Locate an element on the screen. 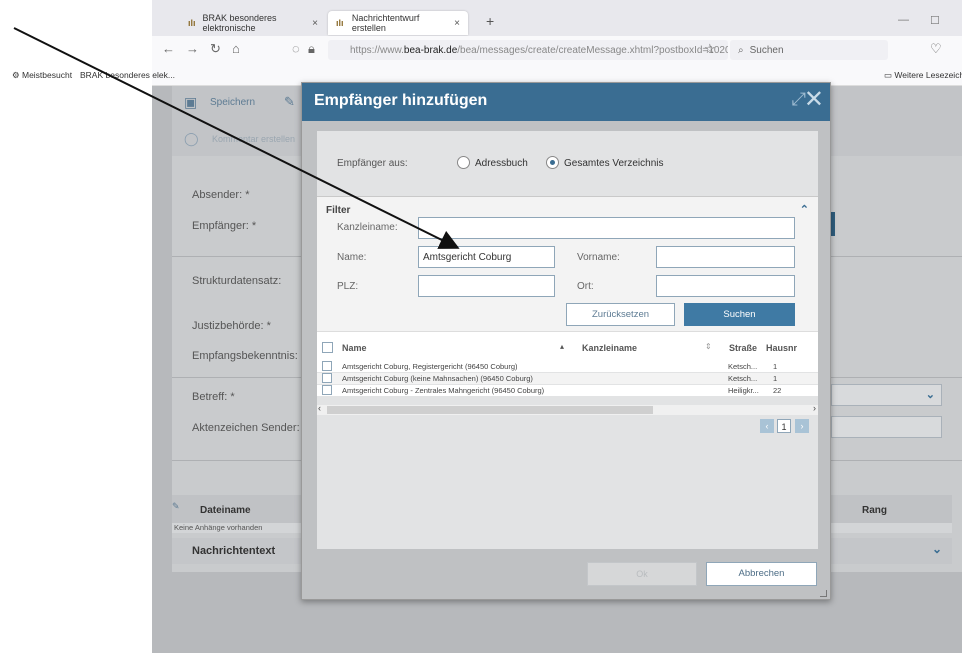  radio-adressbuch is located at coordinates (463, 162).